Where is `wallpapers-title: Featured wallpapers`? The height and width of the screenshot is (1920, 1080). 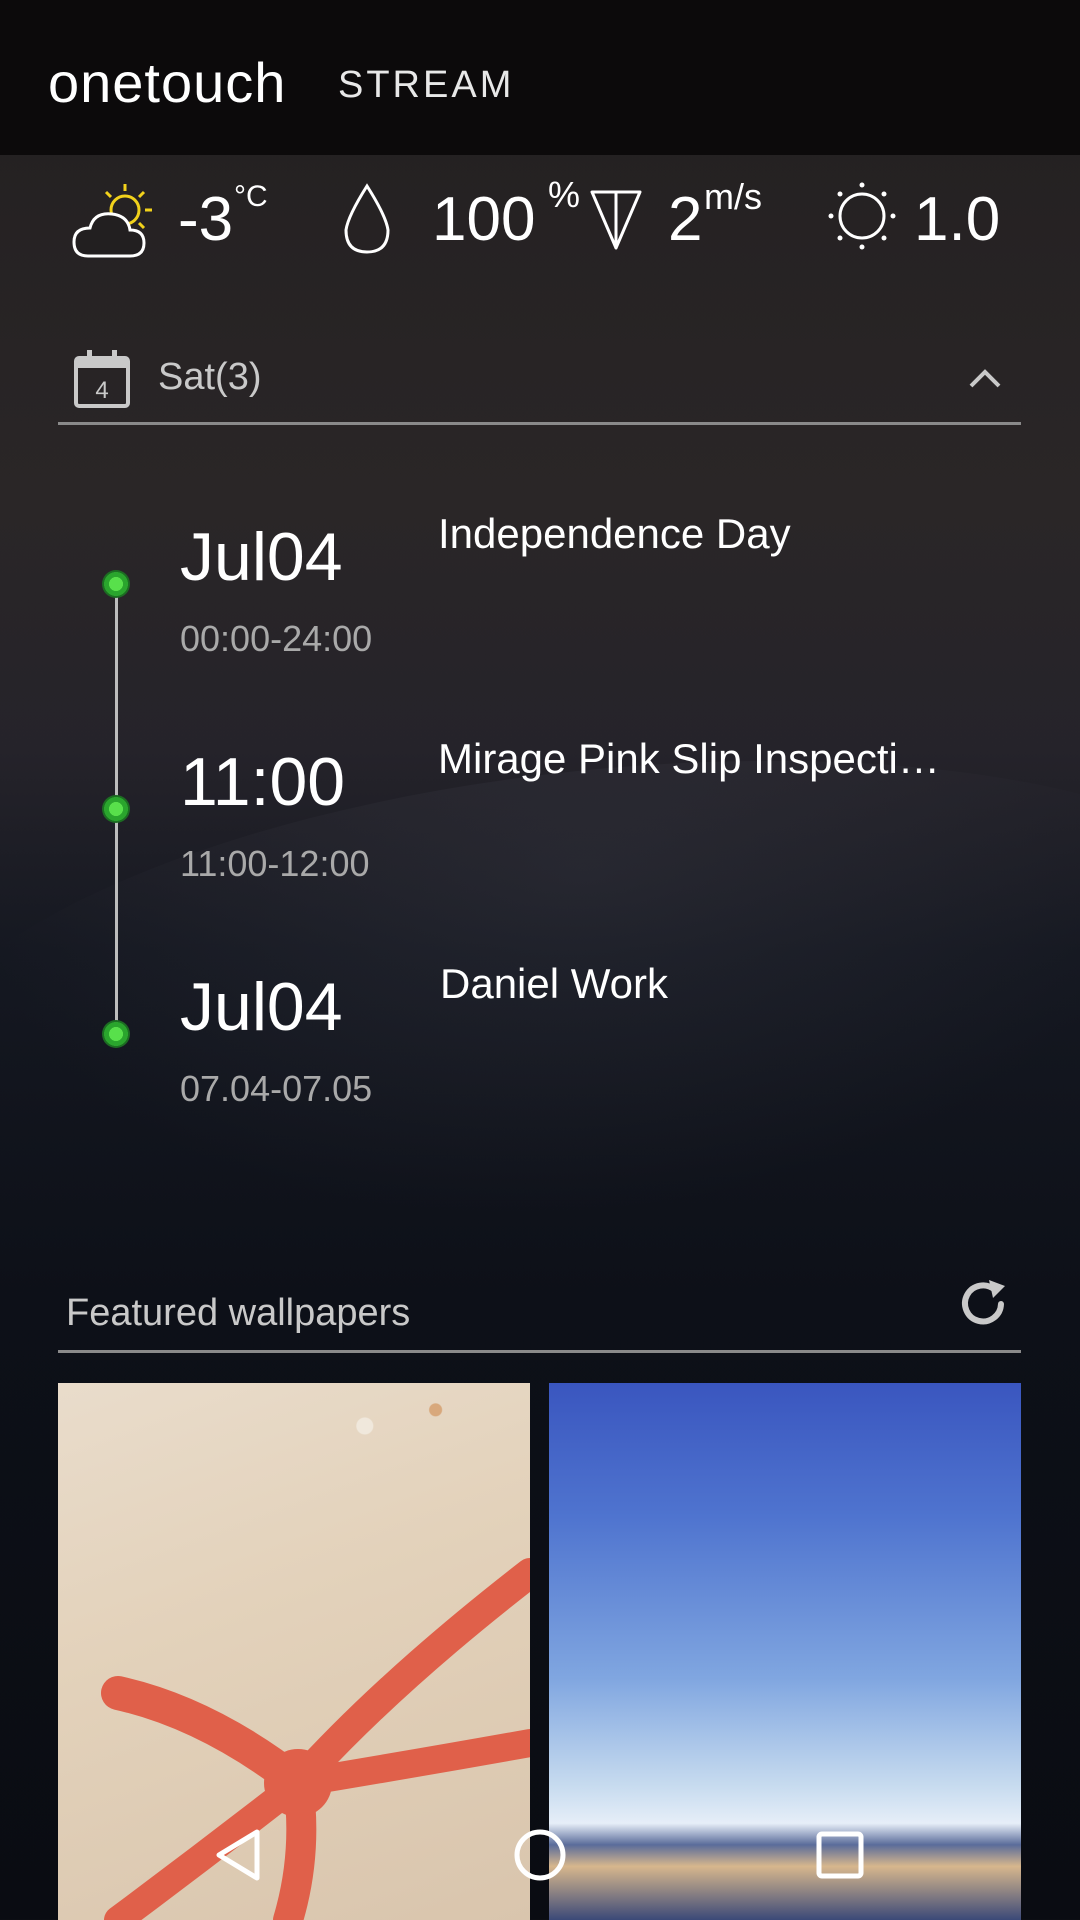 wallpapers-title: Featured wallpapers is located at coordinates (238, 1313).